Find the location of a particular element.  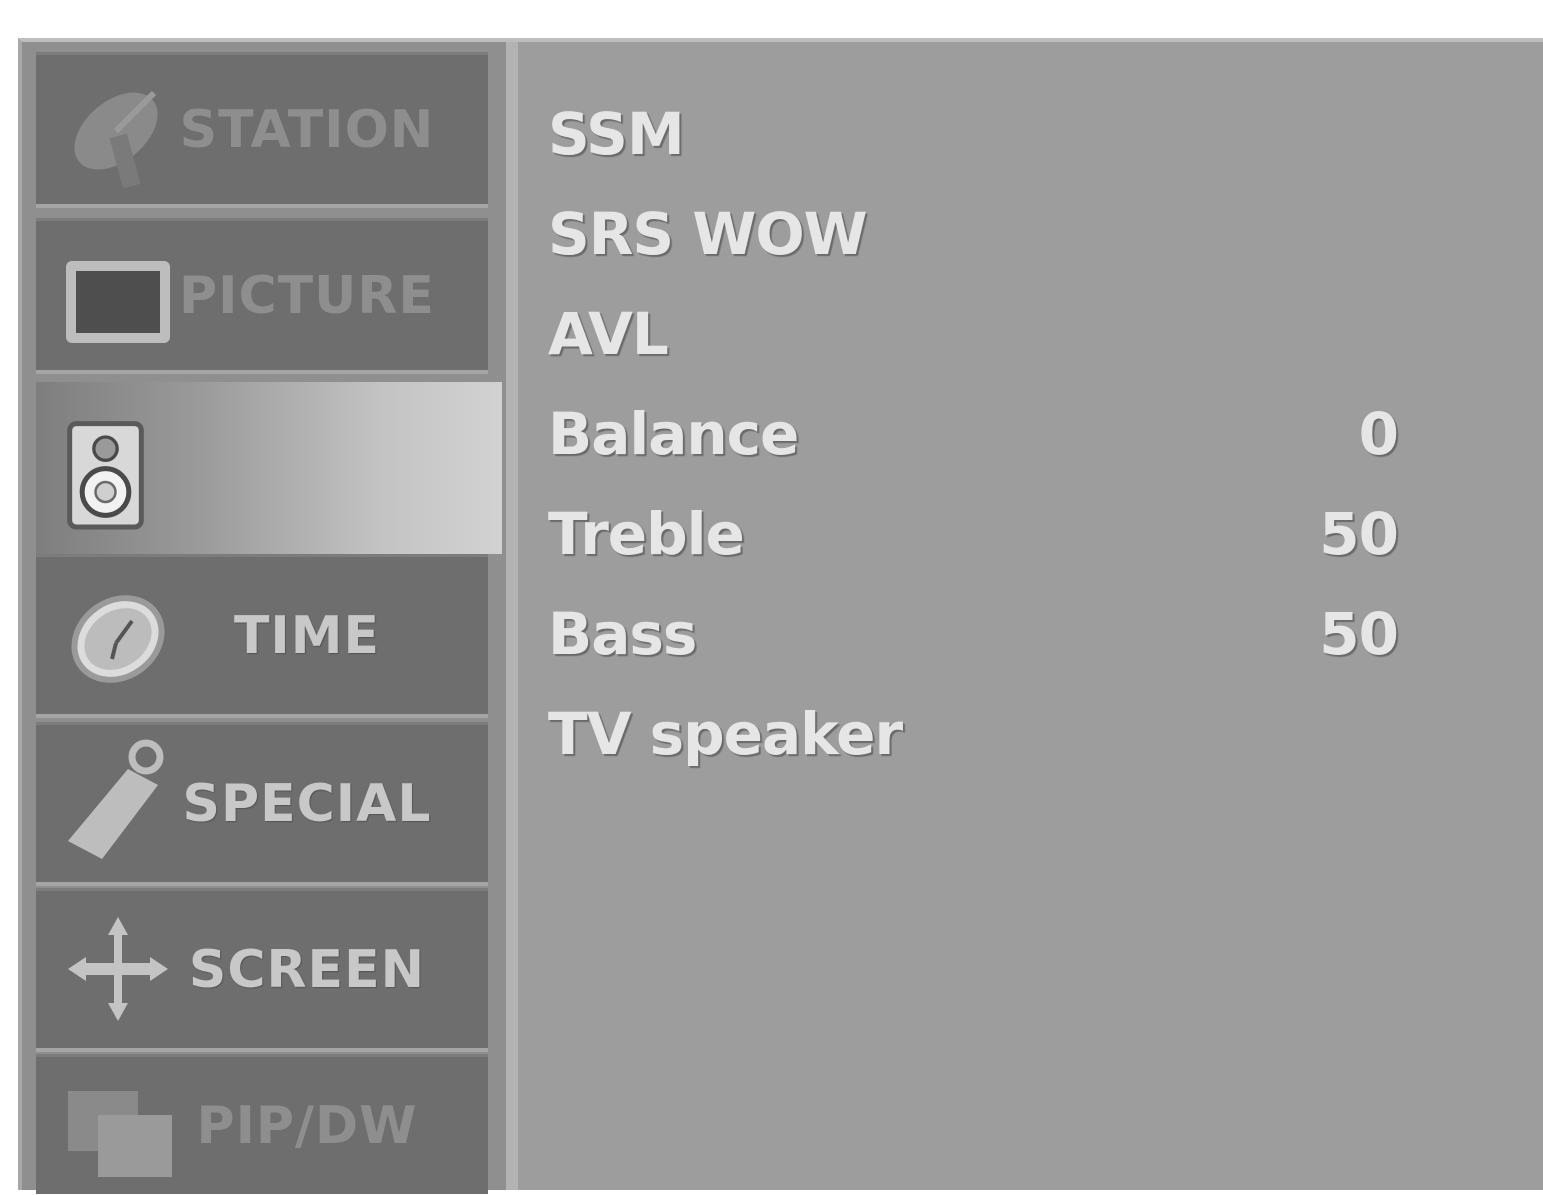

bass-value: 50 is located at coordinates (1359, 634).